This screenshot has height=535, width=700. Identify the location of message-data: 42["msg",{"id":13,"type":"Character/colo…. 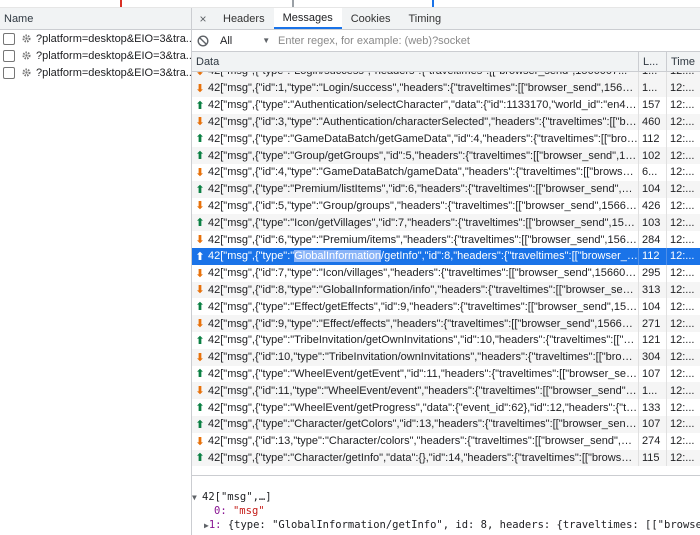
(423, 441).